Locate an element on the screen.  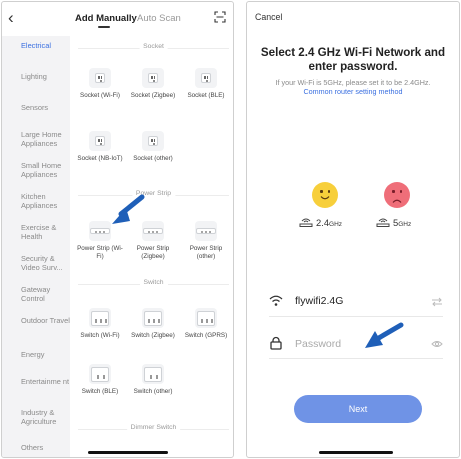
sidebar-item-exercise-health: Exercise & Health is located at coordinates (47, 232).